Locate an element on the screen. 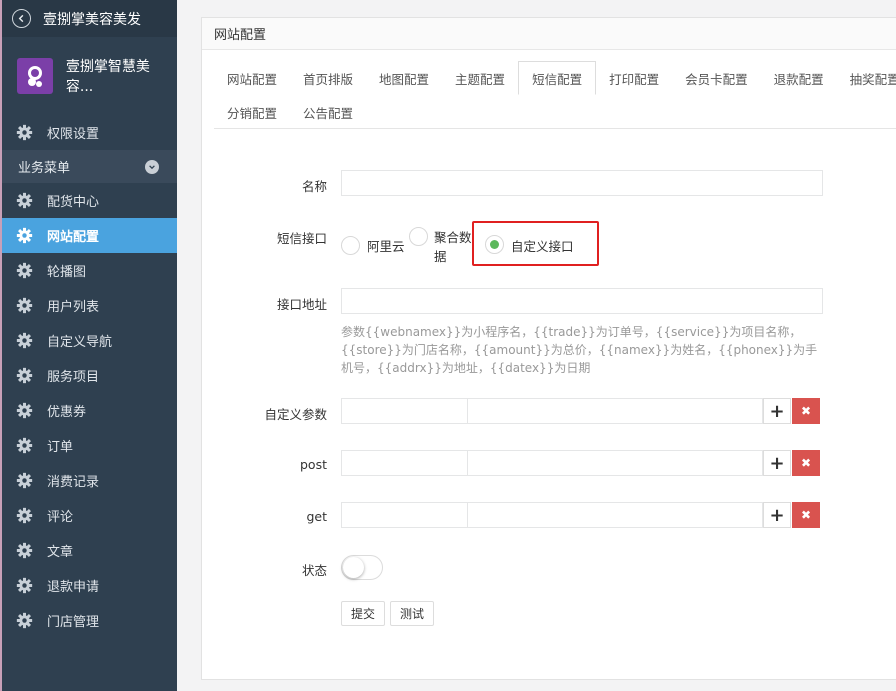 This screenshot has height=691, width=896. sidebar-item-permissions: 权限设置 is located at coordinates (89, 132).